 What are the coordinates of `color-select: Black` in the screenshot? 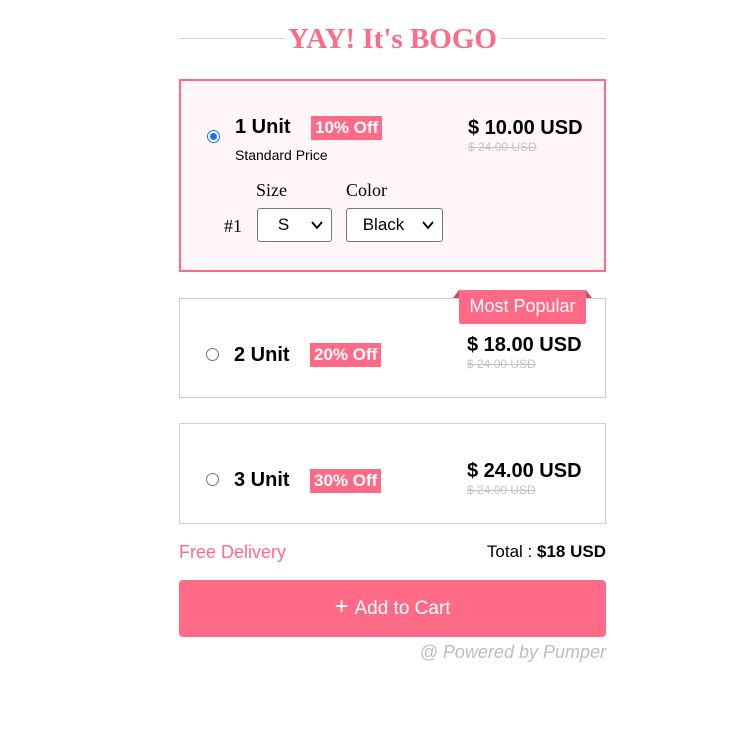 It's located at (394, 225).